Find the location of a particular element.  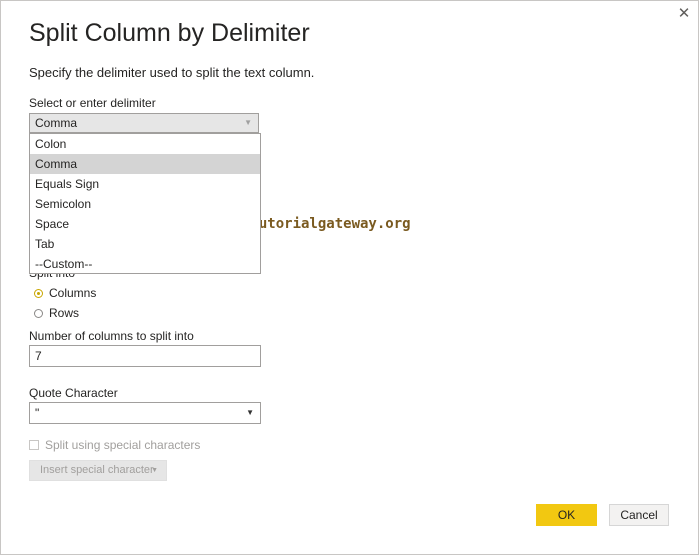

radio-rows: Rows is located at coordinates (56, 313).